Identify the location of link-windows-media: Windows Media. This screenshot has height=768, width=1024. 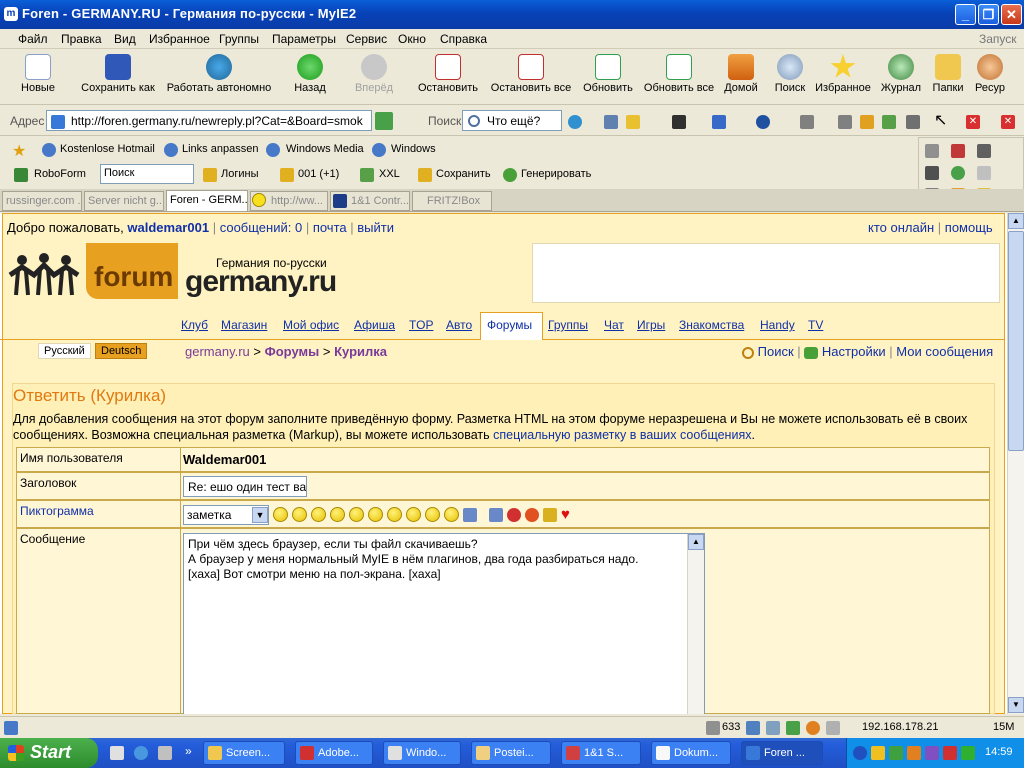
(325, 149).